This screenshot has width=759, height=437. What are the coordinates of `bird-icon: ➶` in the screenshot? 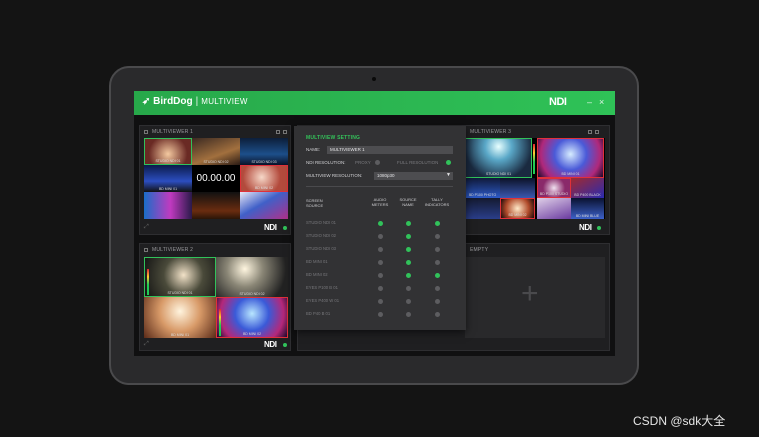 It's located at (146, 101).